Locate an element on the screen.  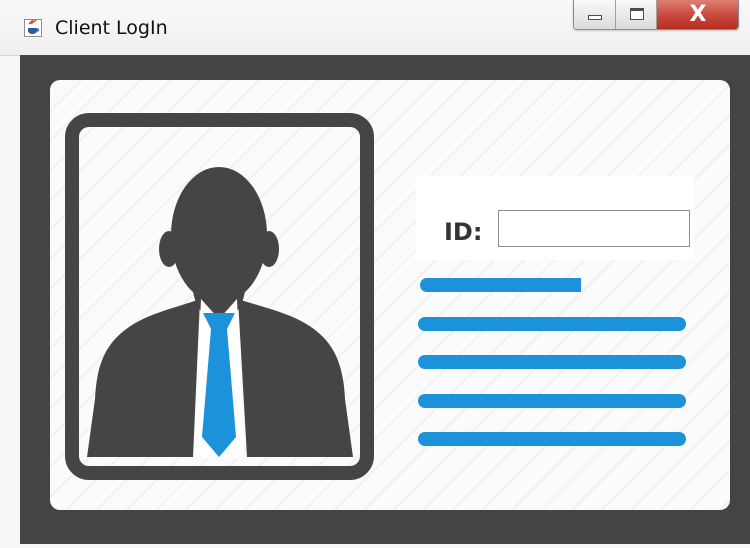
window-controls: X is located at coordinates (656, 15).